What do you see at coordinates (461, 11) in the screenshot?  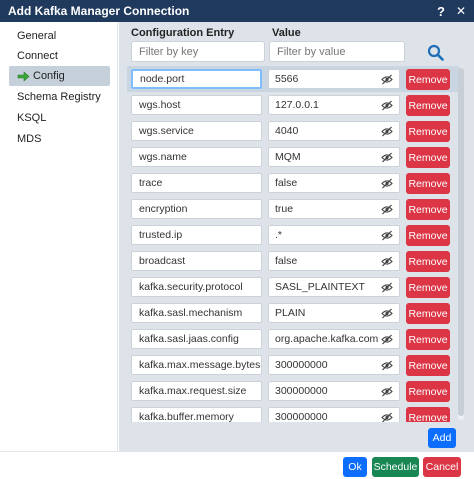 I see `close-button: ✕` at bounding box center [461, 11].